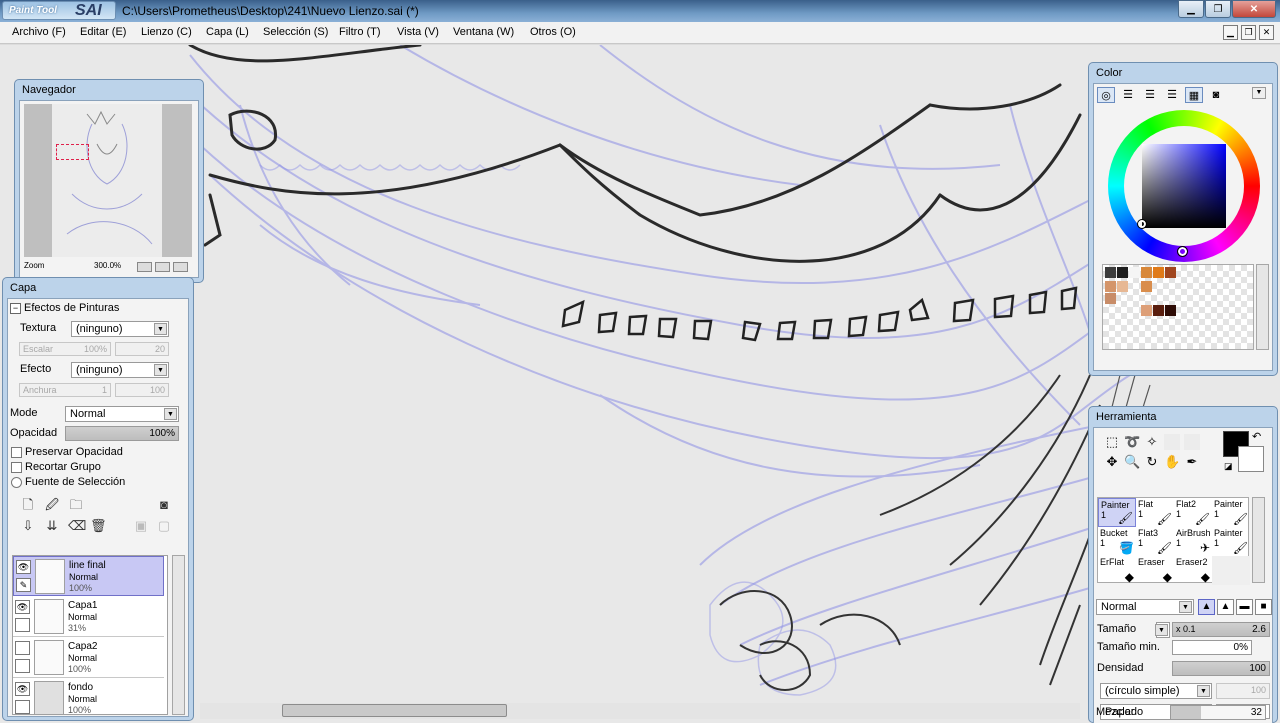 Image resolution: width=1280 pixels, height=723 pixels. Describe the element at coordinates (1112, 462) in the screenshot. I see `move-icon: ✥` at that location.